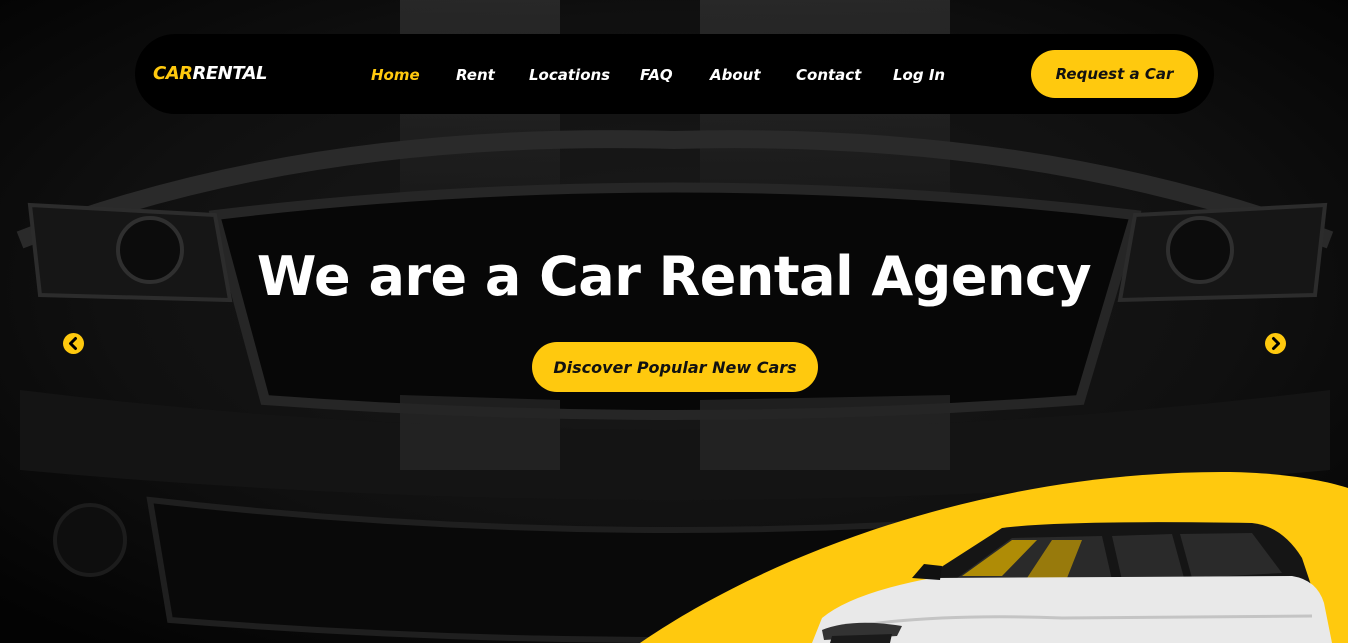 This screenshot has height=643, width=1348. Describe the element at coordinates (656, 75) in the screenshot. I see `nav-link-faq: FAQ` at that location.